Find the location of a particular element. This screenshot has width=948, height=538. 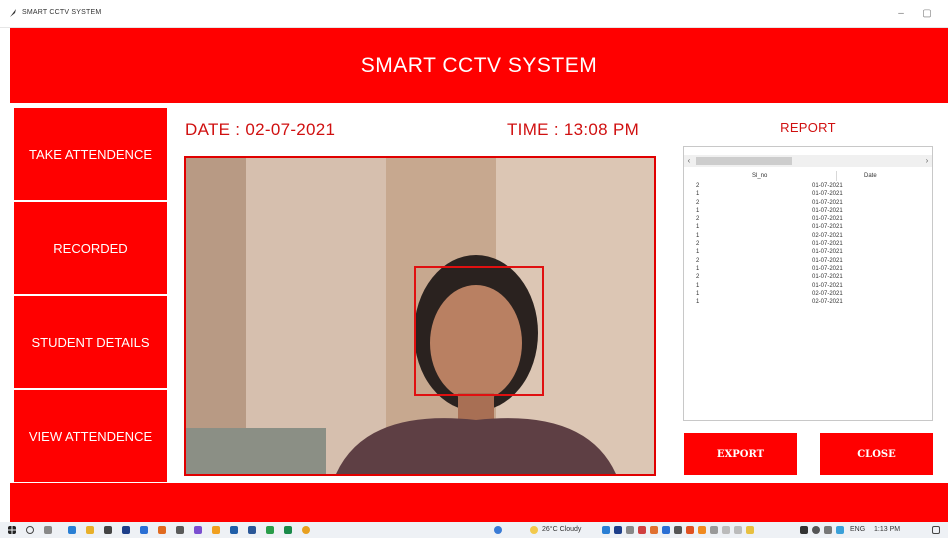

notification-icon is located at coordinates (936, 530).